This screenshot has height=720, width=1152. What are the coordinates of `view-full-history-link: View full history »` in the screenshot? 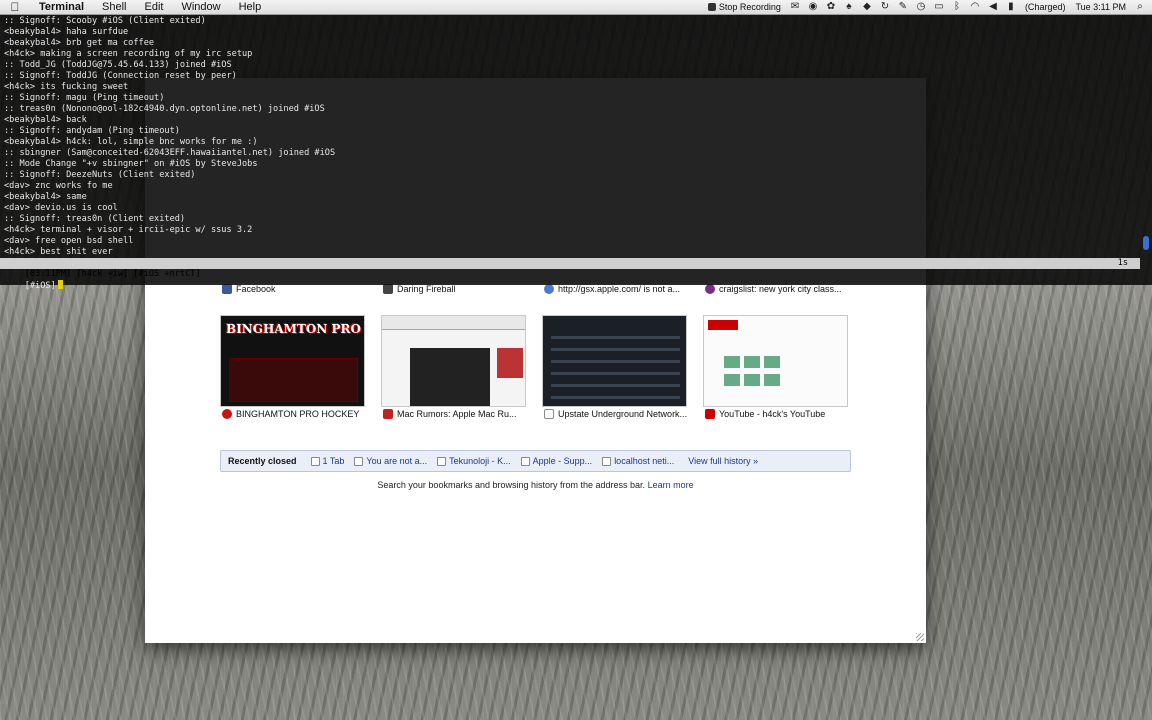 It's located at (723, 461).